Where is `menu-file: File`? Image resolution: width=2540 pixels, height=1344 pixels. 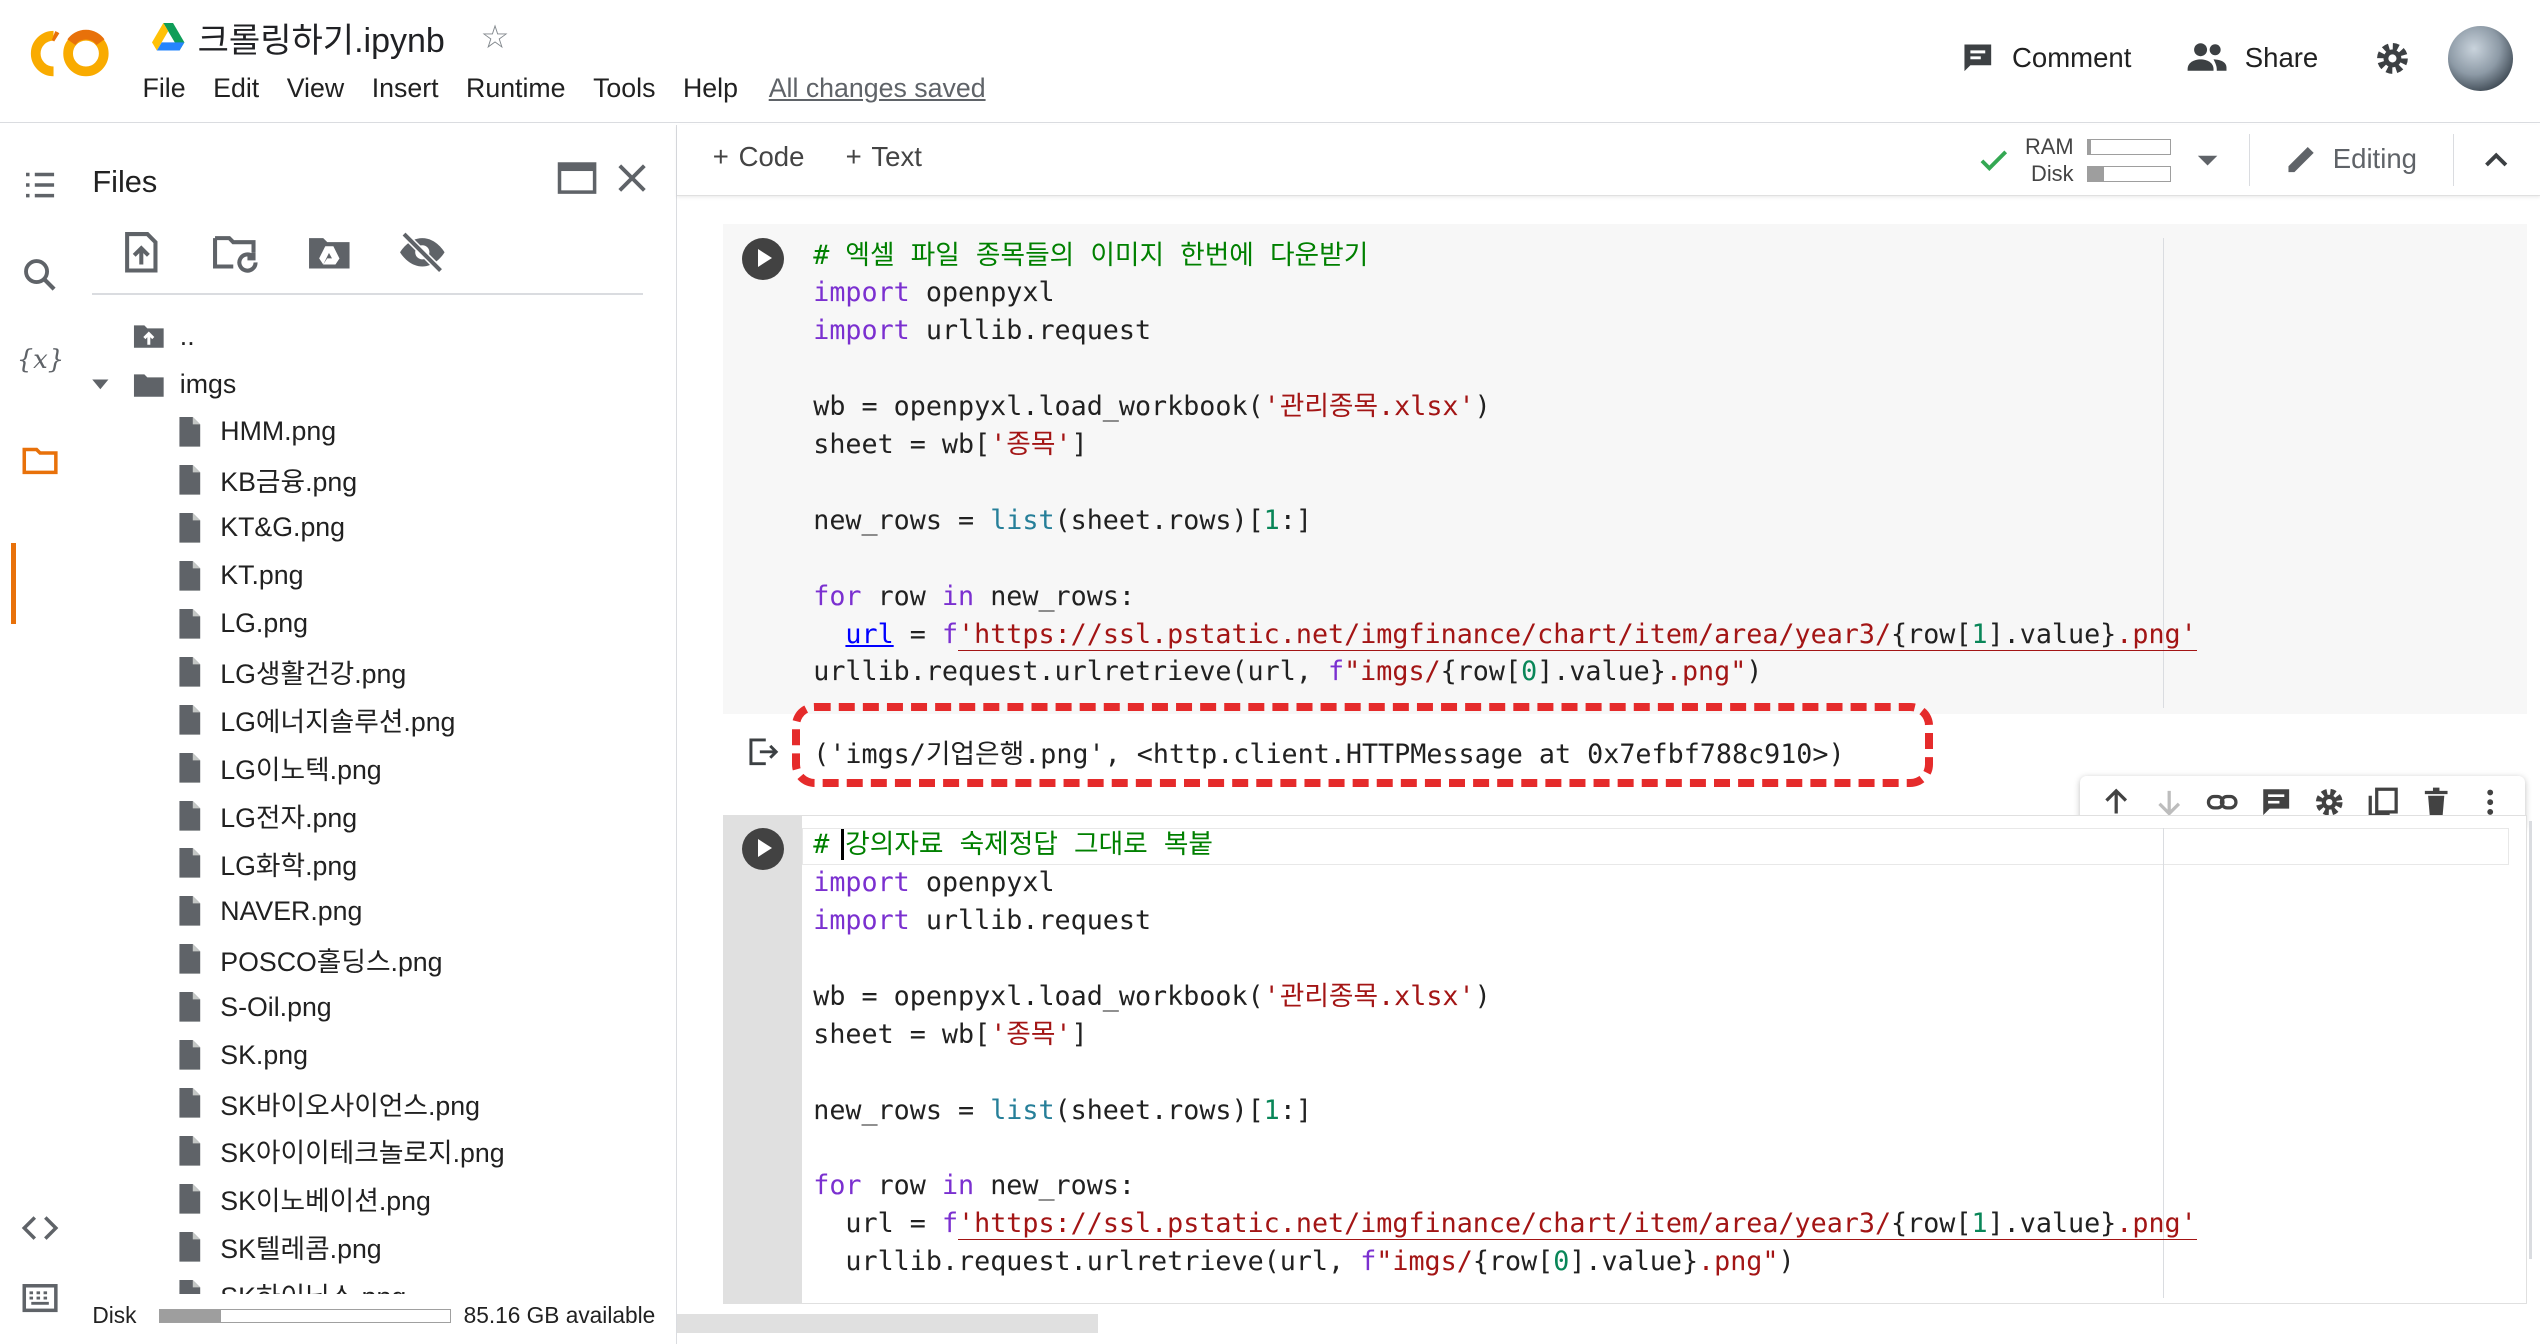 menu-file: File is located at coordinates (171, 88).